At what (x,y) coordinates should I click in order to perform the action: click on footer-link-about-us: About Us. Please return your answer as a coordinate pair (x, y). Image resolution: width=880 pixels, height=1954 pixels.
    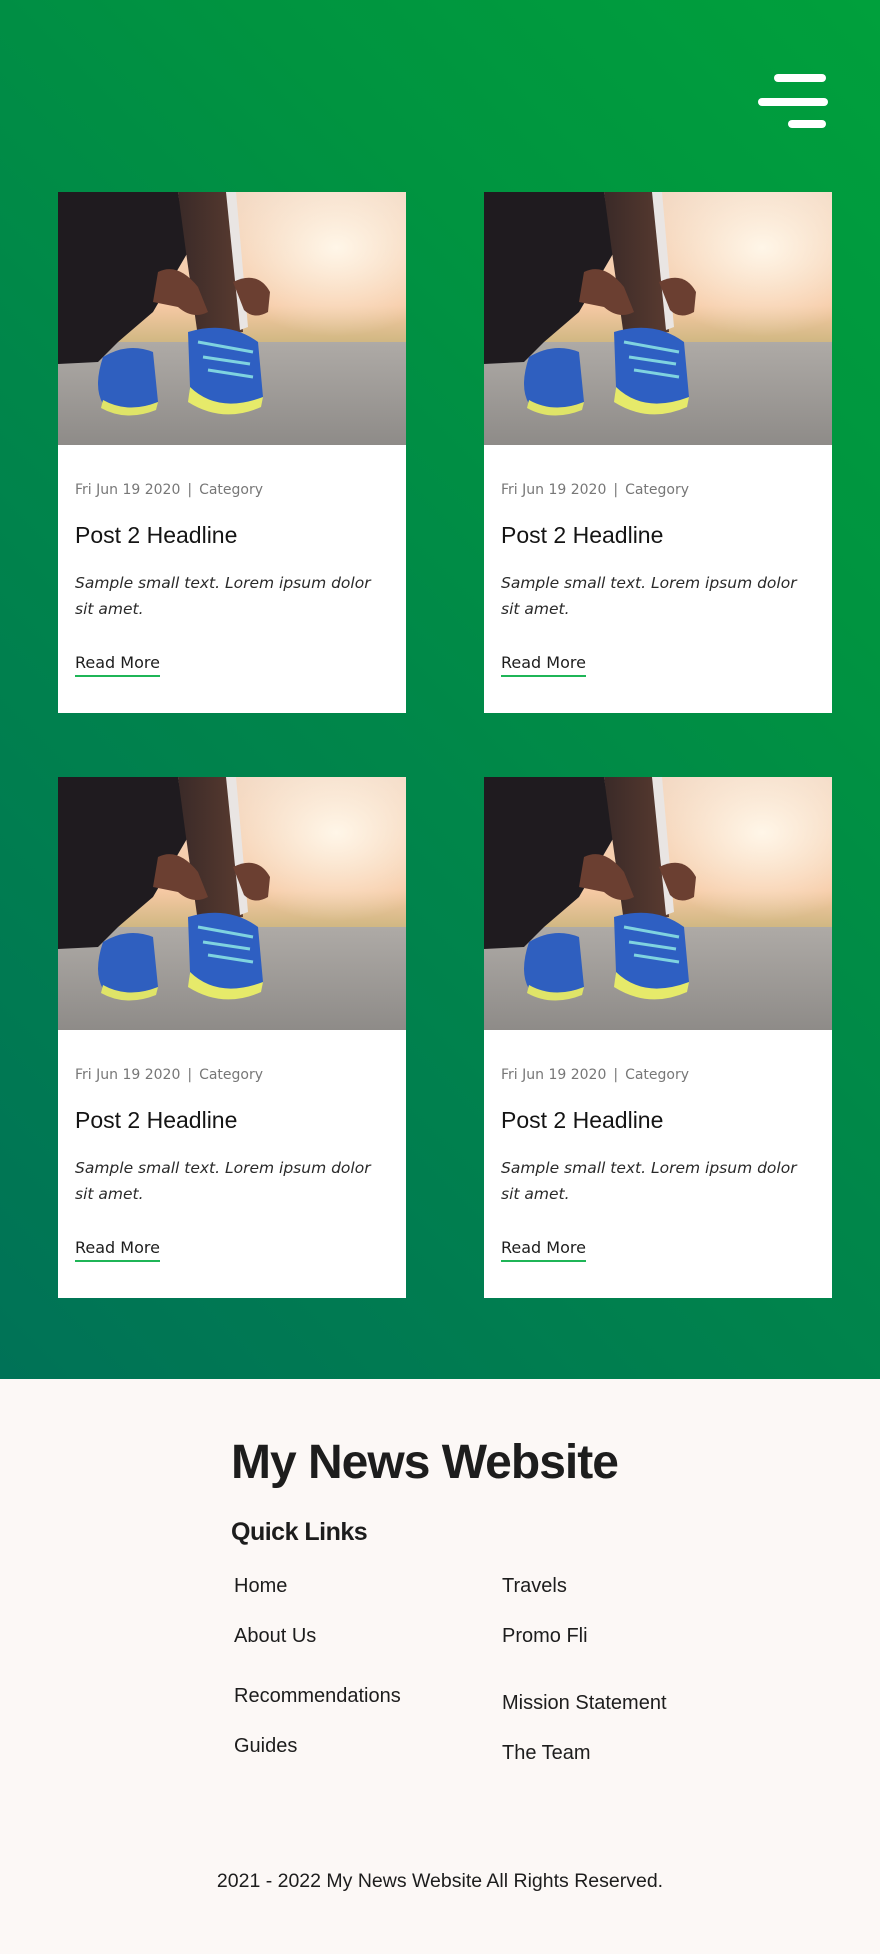
    Looking at the image, I should click on (275, 1636).